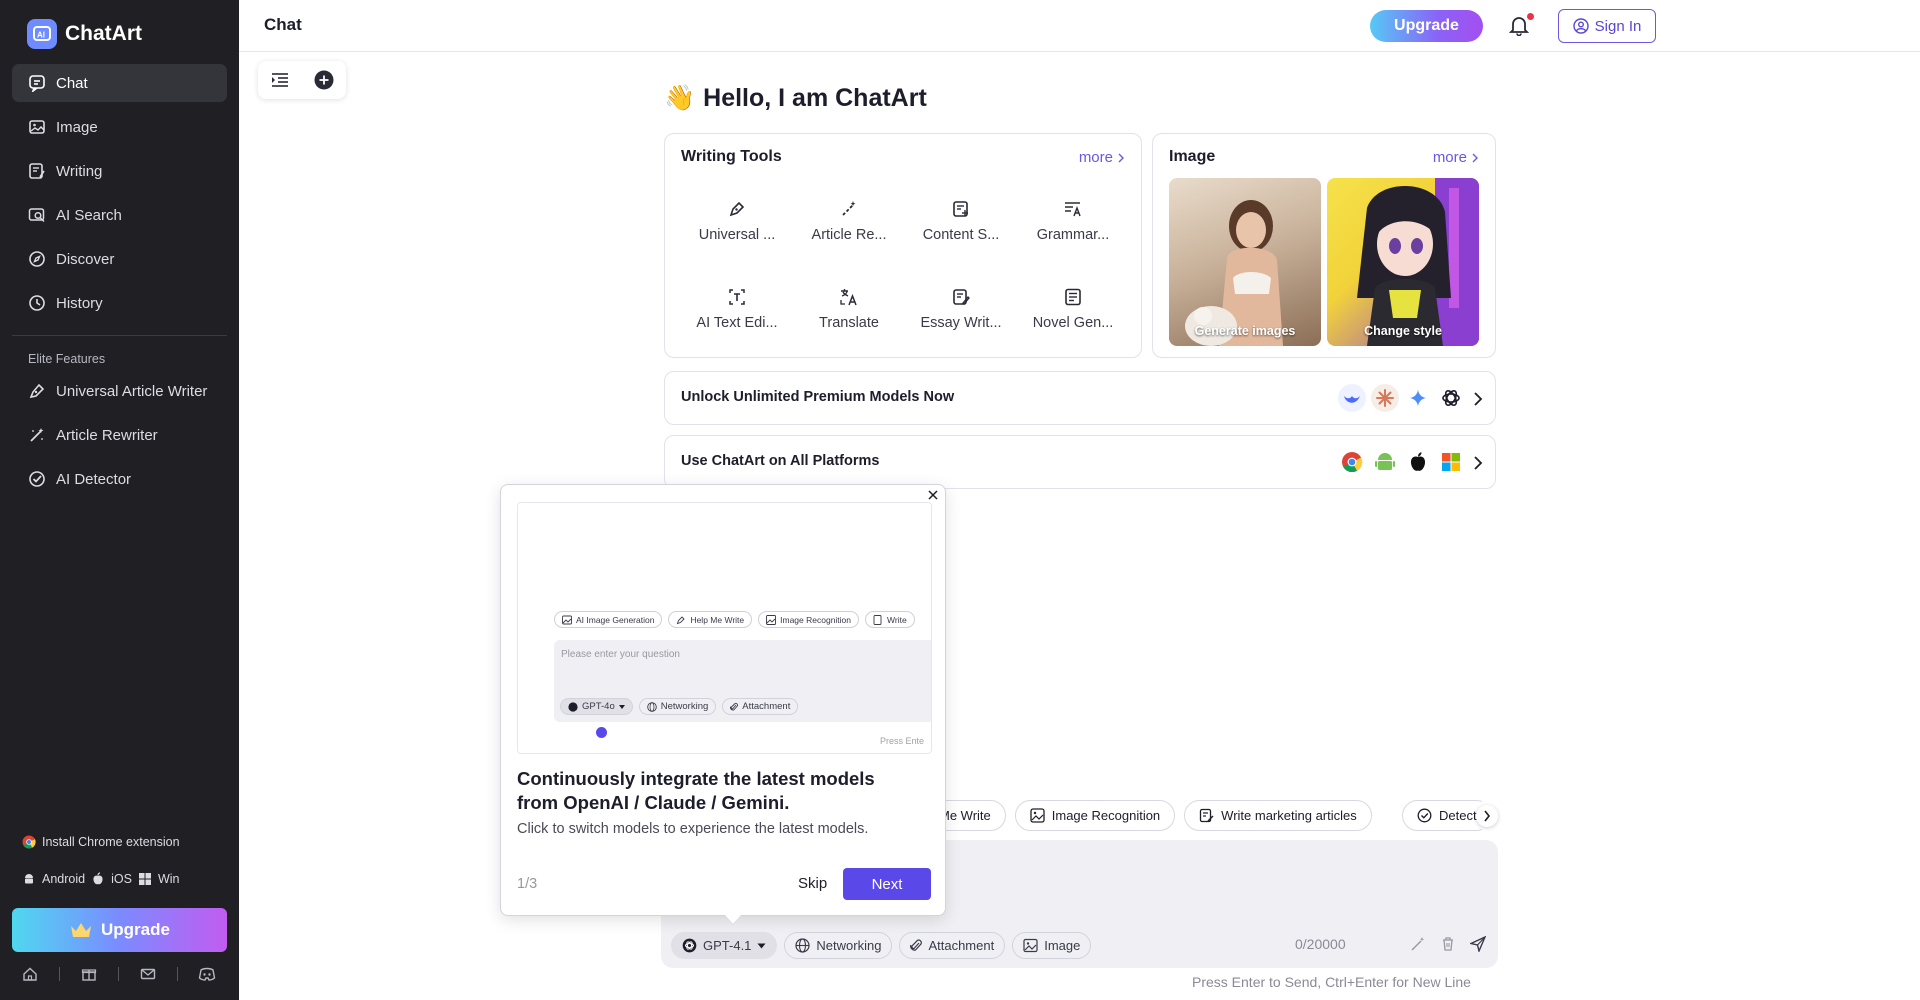  Describe the element at coordinates (177, 974) in the screenshot. I see `footer-separator` at that location.